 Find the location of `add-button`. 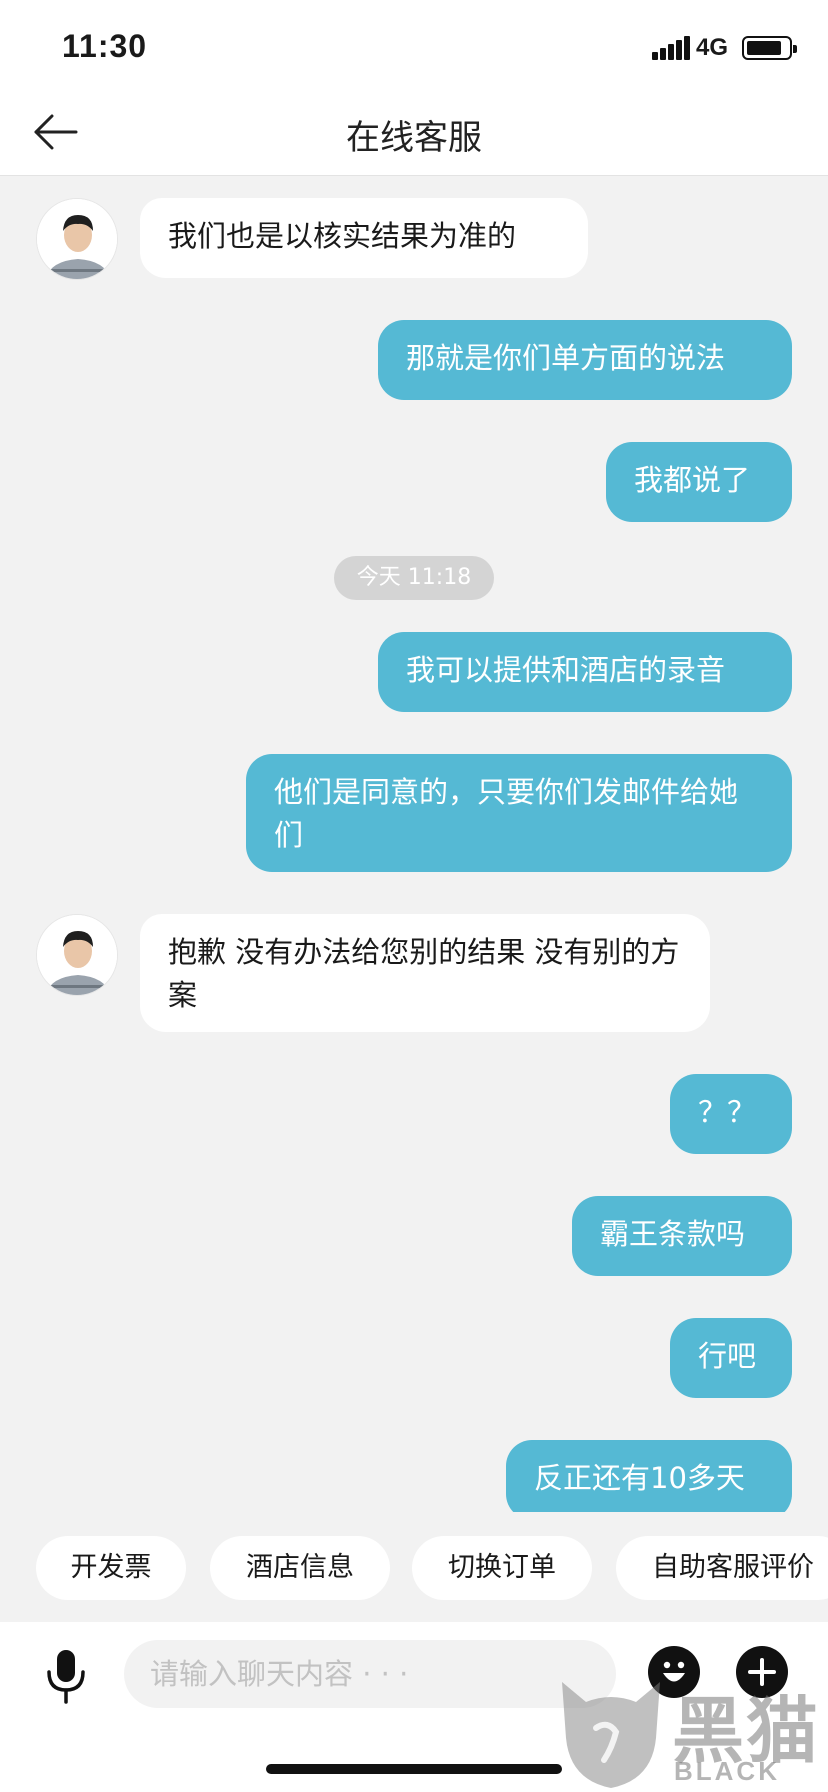

add-button is located at coordinates (762, 1672).